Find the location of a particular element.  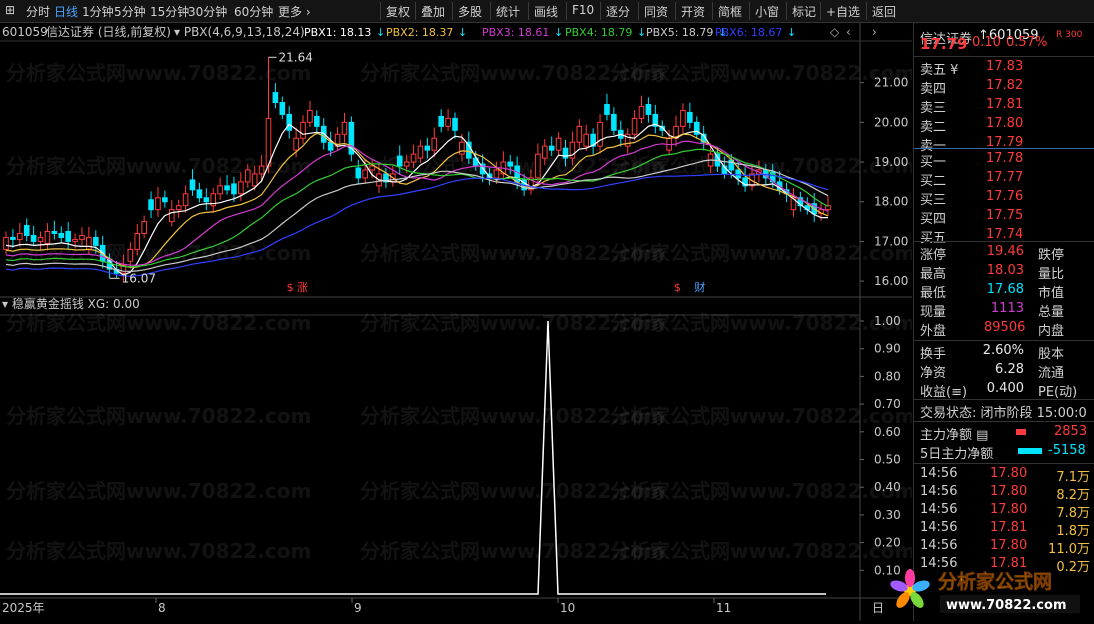

toolbar-button-13: 返回 is located at coordinates (884, 11).